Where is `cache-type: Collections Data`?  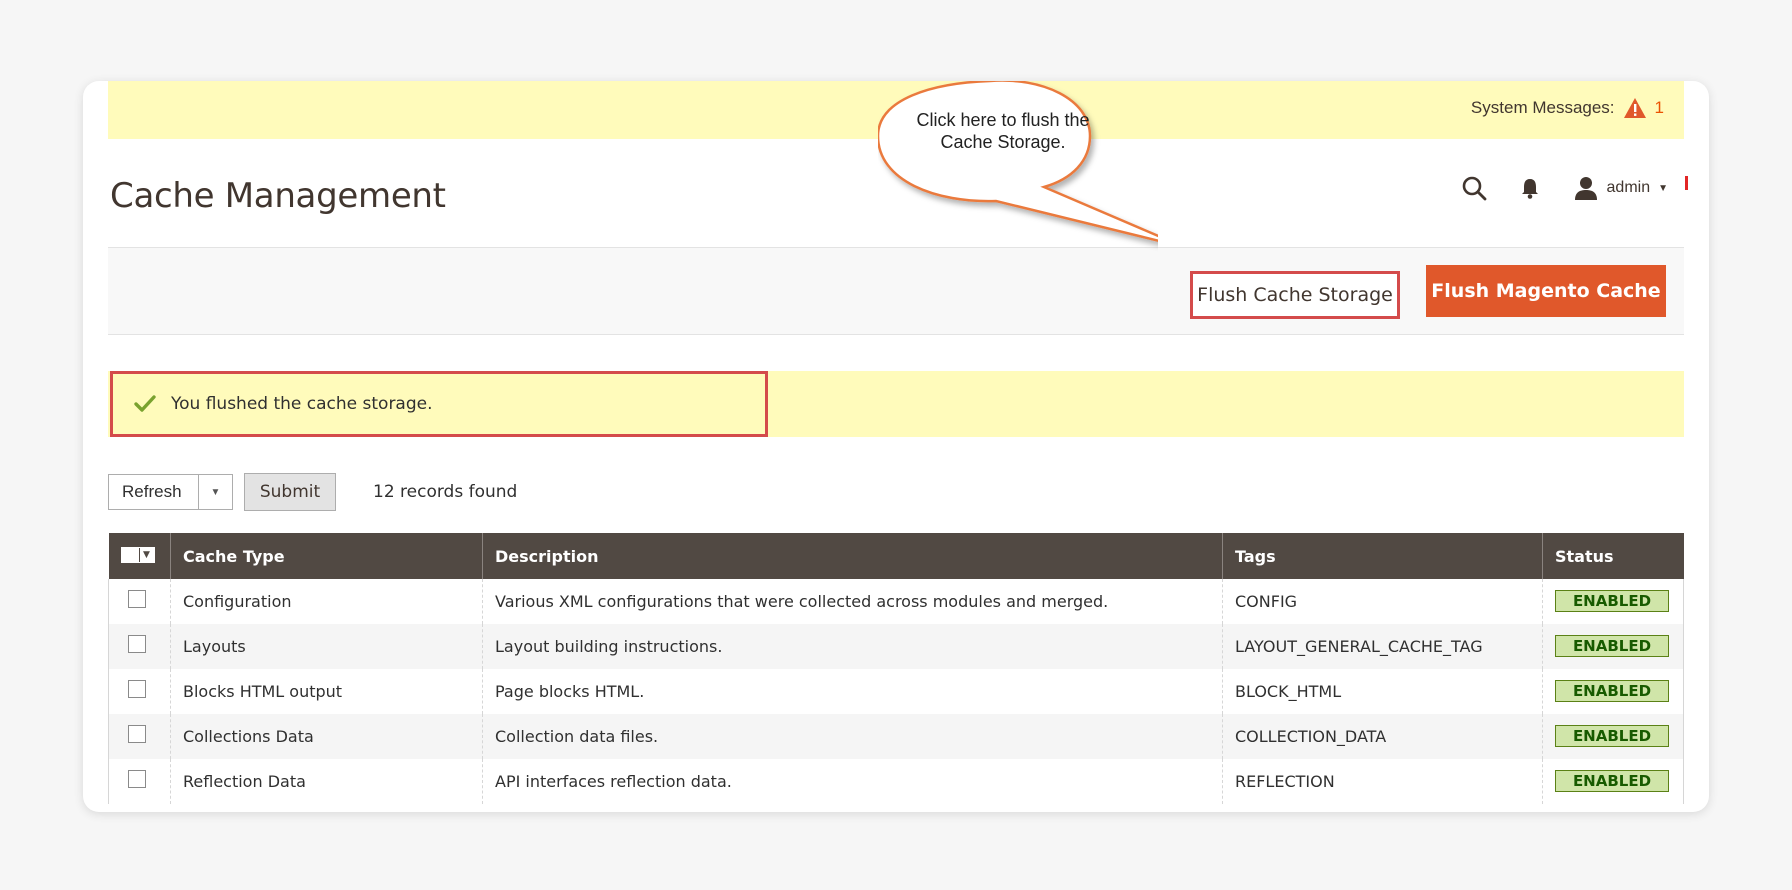
cache-type: Collections Data is located at coordinates (326, 736).